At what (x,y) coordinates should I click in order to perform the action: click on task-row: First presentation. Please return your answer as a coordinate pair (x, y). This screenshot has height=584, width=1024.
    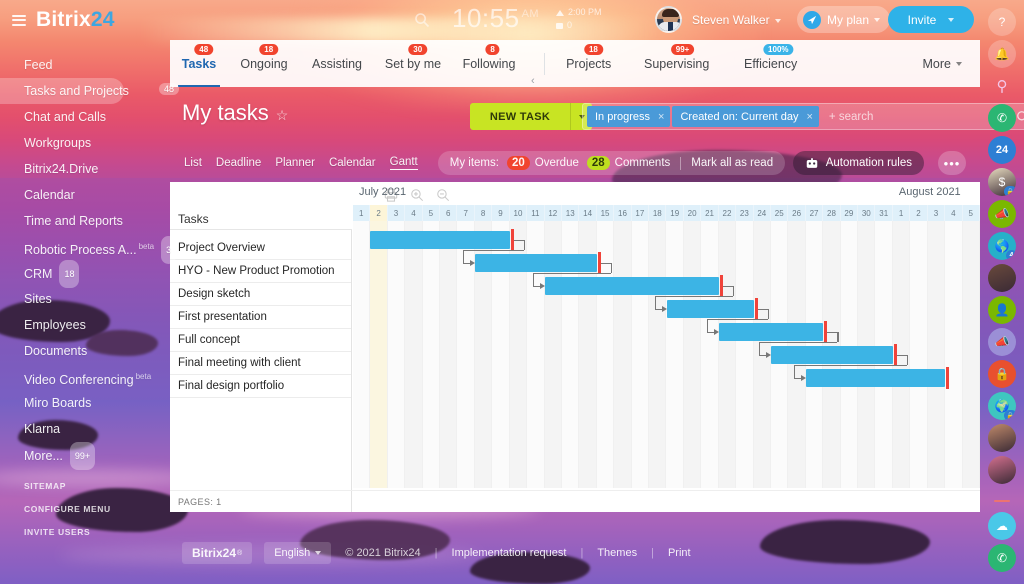
    Looking at the image, I should click on (260, 317).